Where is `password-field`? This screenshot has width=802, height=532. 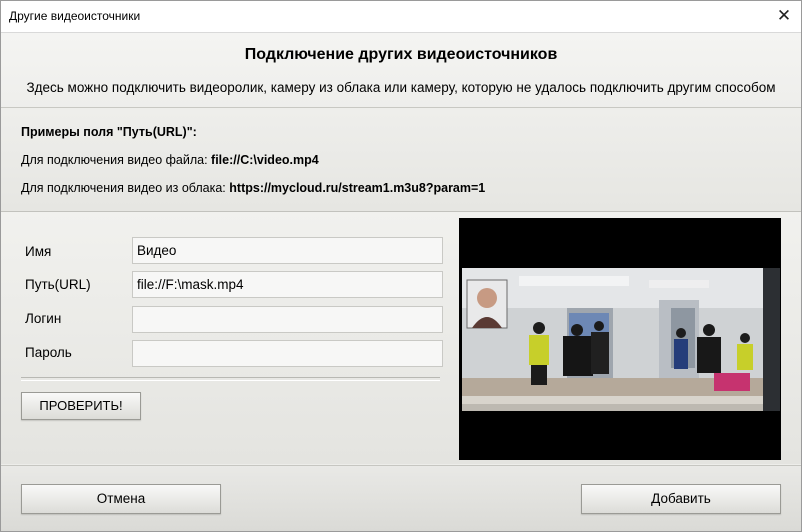 password-field is located at coordinates (287, 353).